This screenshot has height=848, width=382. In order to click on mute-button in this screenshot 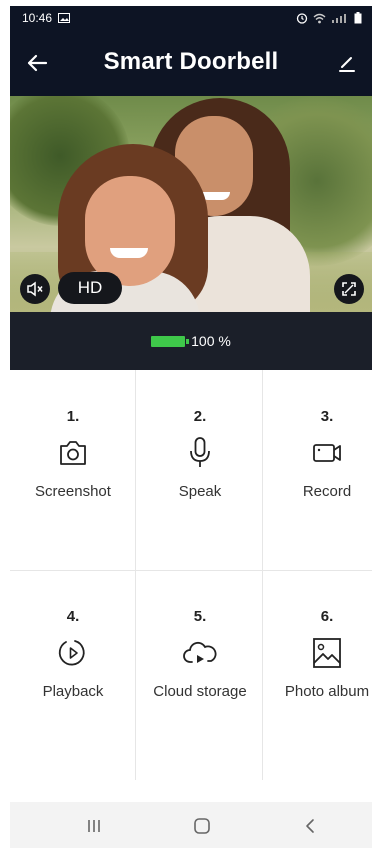, I will do `click(35, 289)`.